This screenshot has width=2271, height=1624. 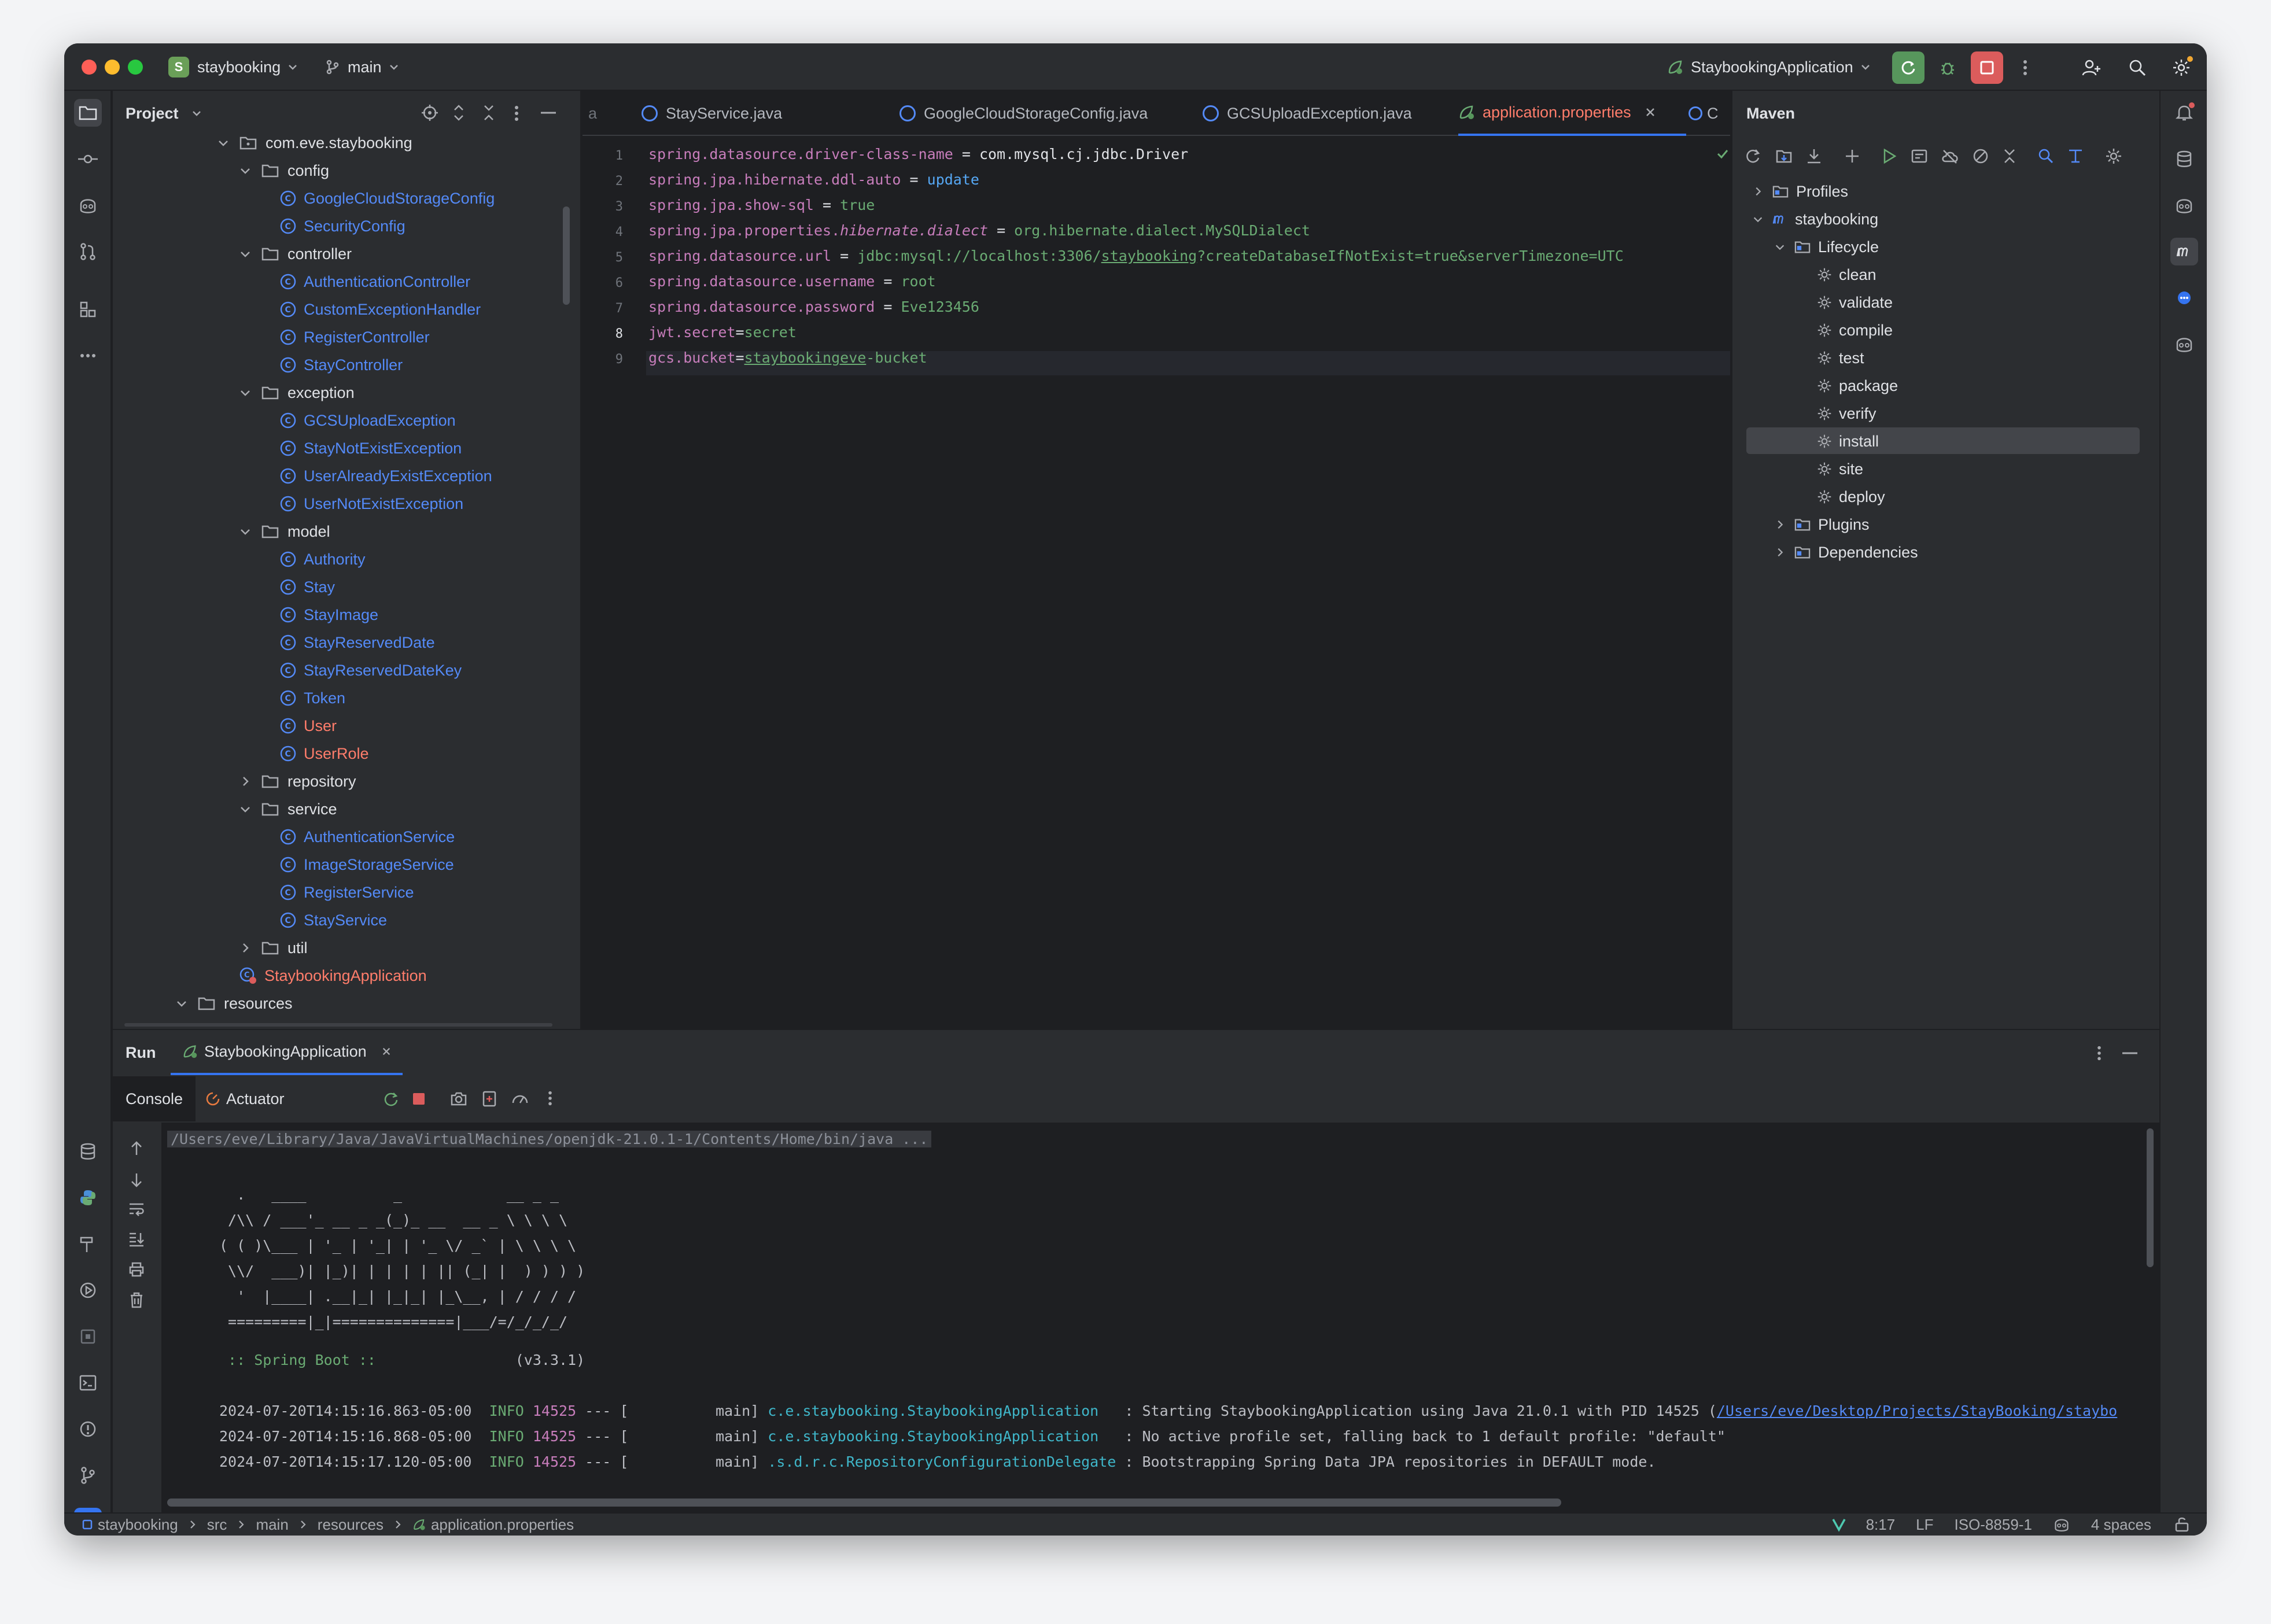 What do you see at coordinates (2184, 298) in the screenshot?
I see `assistant-button` at bounding box center [2184, 298].